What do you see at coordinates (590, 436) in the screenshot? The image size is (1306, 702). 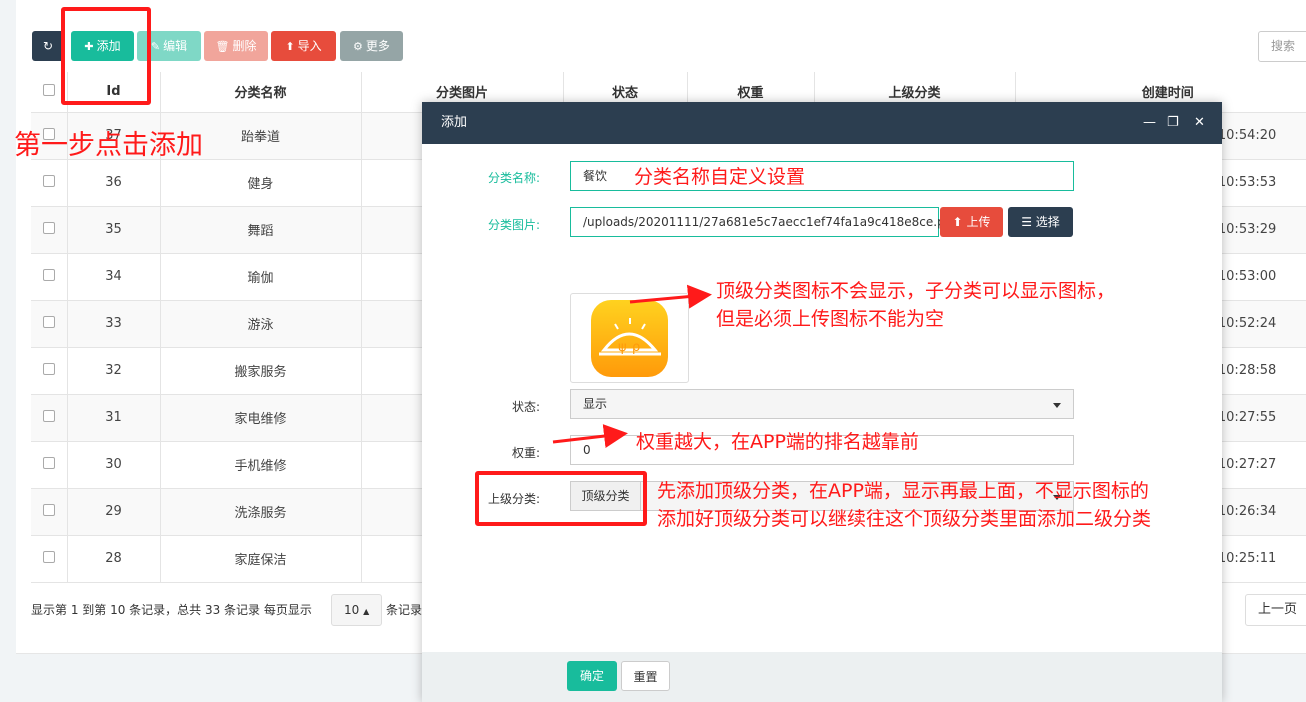 I see `arrow-weight-note` at bounding box center [590, 436].